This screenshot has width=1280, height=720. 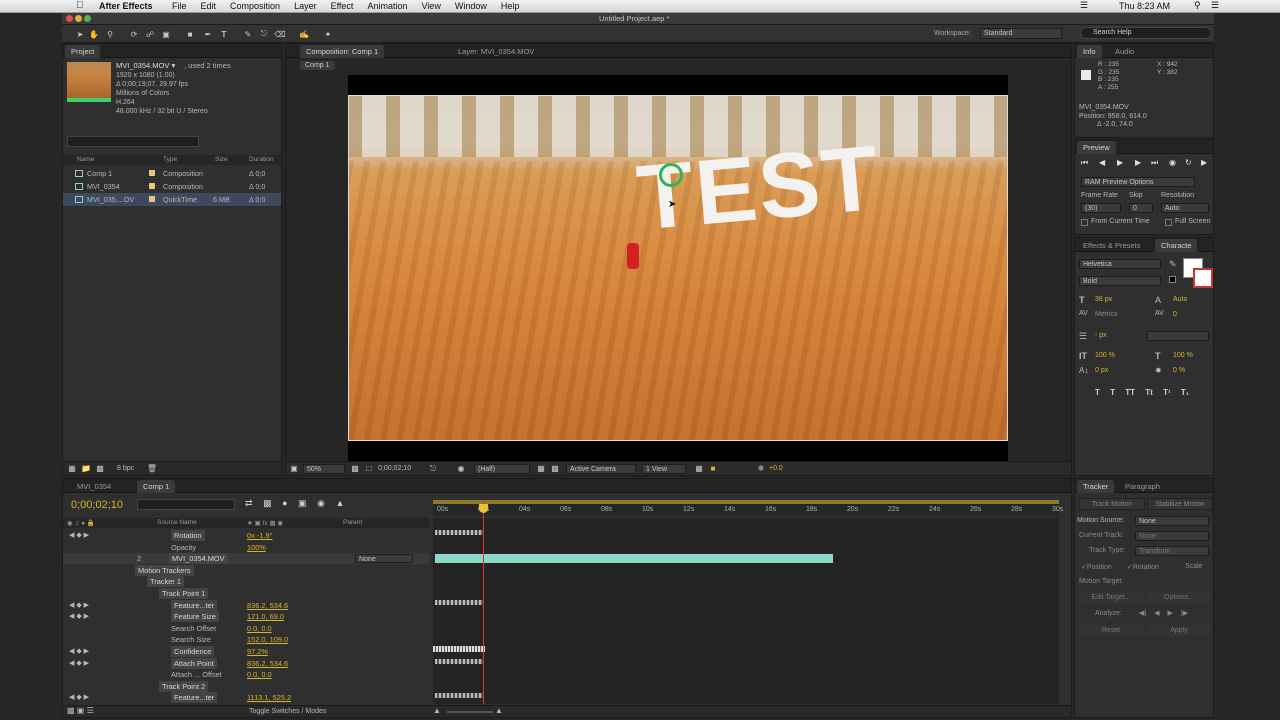 I want to click on faux-italic-button: T, so click(x=1112, y=392).